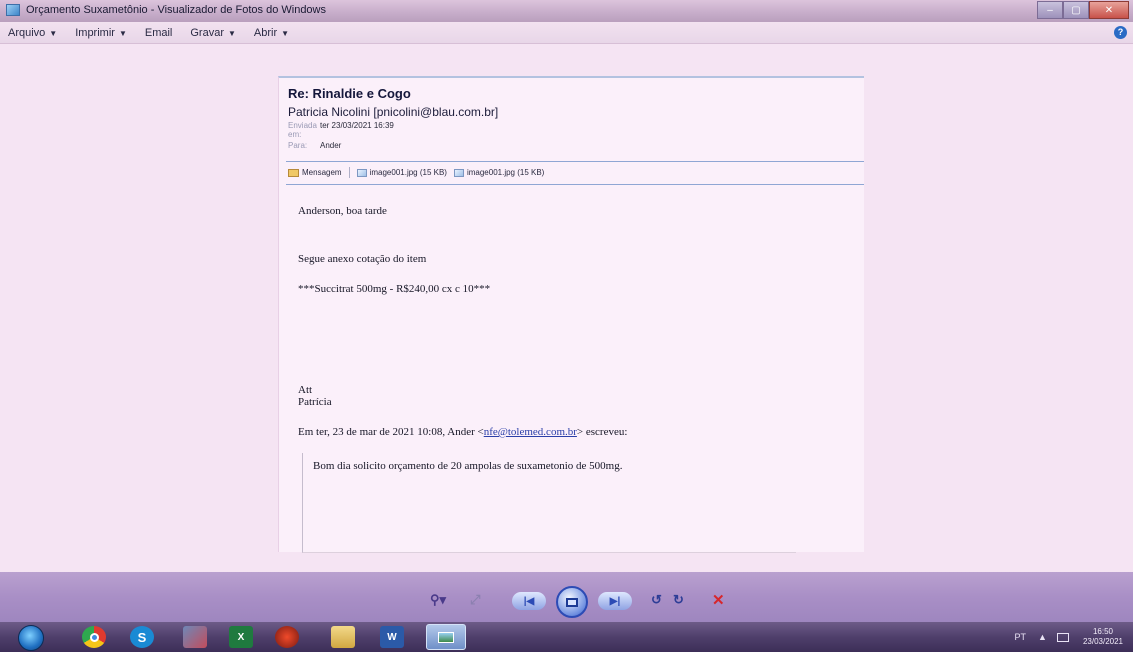  I want to click on signoff-line-2: Patrícia, so click(315, 402).